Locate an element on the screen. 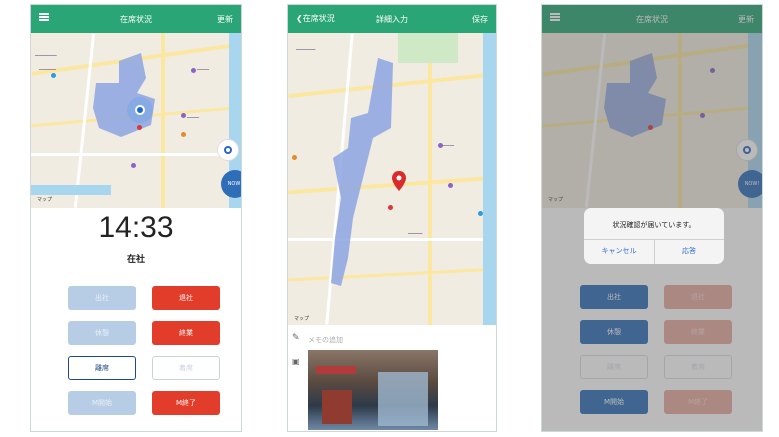 The height and width of the screenshot is (437, 779). floor-area-polygon is located at coordinates (124, 95).